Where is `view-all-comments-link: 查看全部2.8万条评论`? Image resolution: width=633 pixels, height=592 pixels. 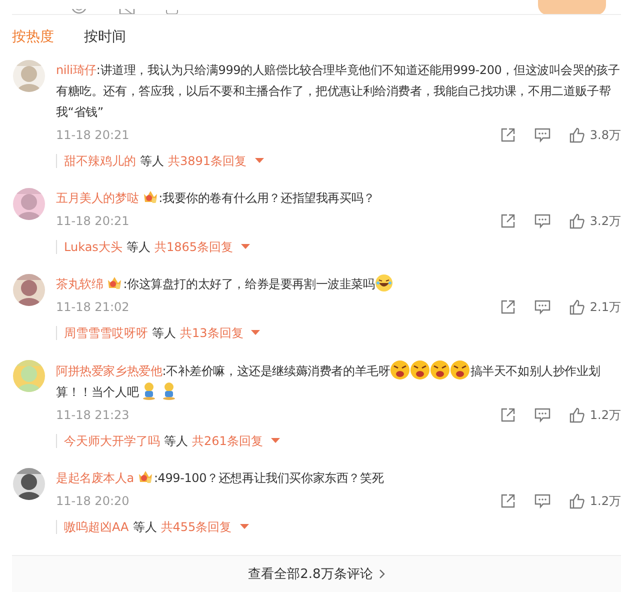 view-all-comments-link: 查看全部2.8万条评论 is located at coordinates (316, 574).